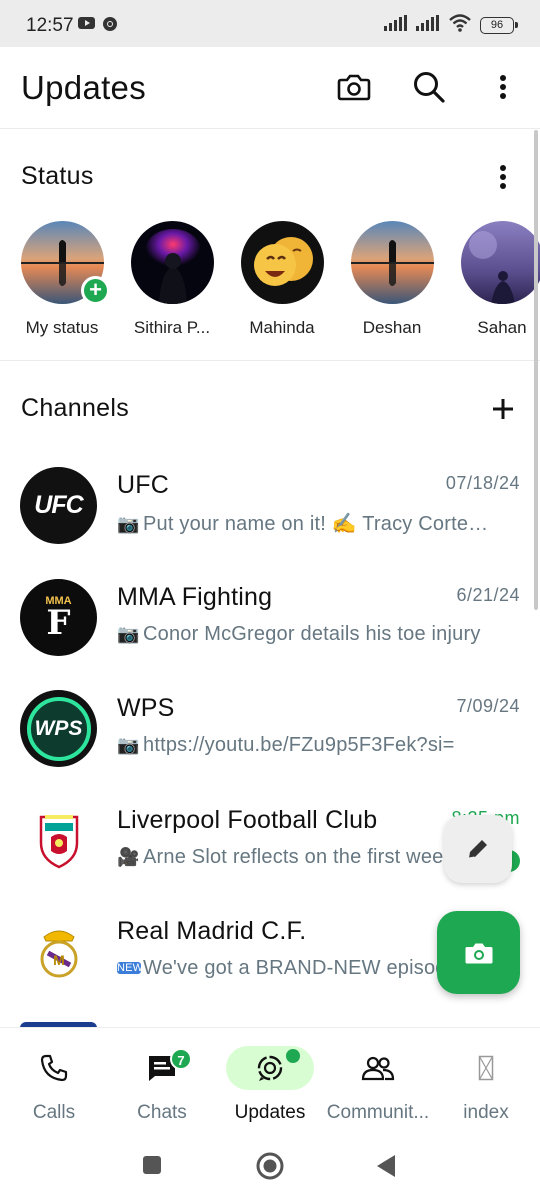 This screenshot has height=1200, width=540. I want to click on video-icon: 🎥, so click(128, 857).